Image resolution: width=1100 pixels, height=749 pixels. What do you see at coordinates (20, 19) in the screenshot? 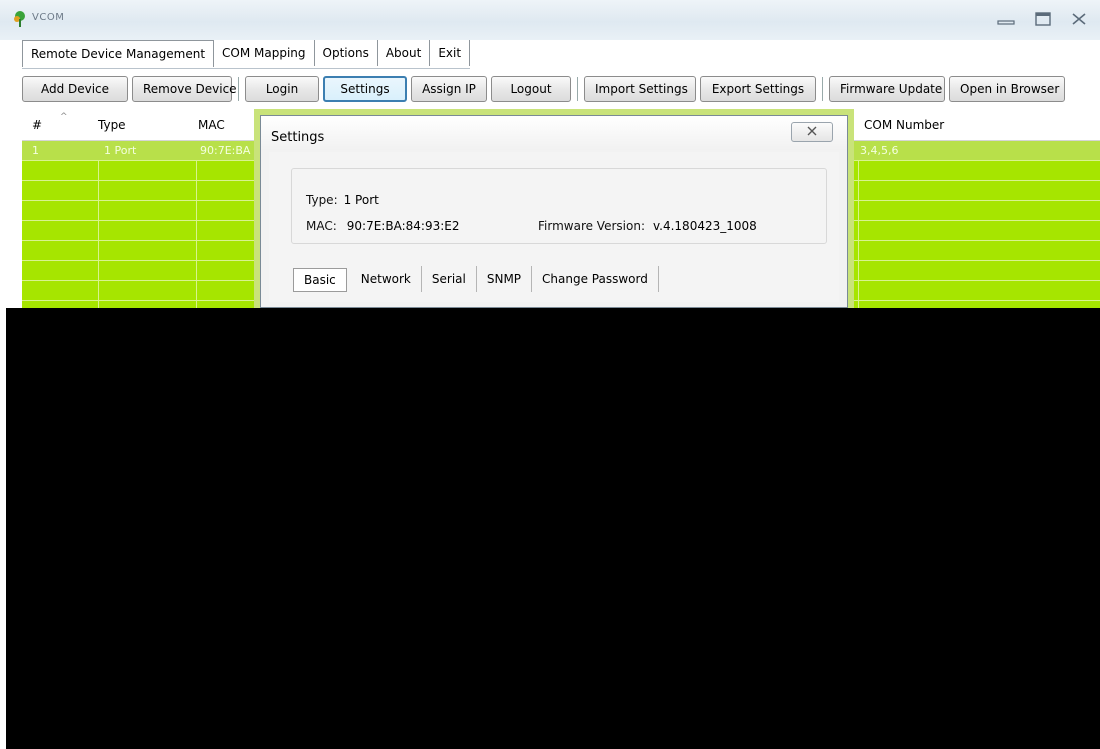
I see `app-leaf-icon` at bounding box center [20, 19].